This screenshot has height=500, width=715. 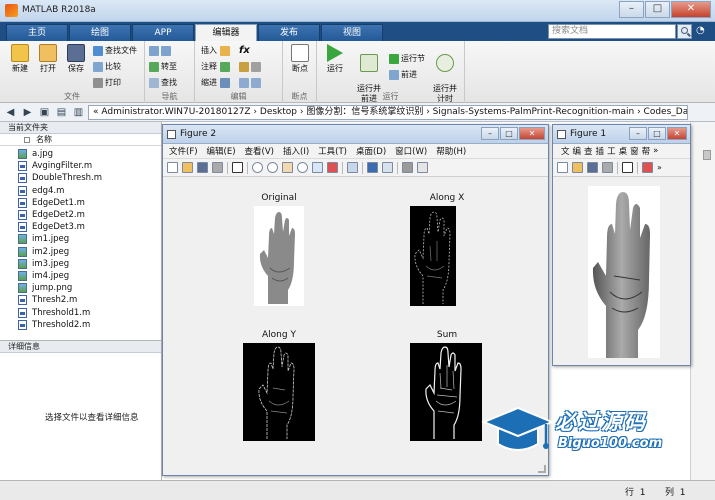 I want to click on find-button: 查找, so click(x=163, y=82).